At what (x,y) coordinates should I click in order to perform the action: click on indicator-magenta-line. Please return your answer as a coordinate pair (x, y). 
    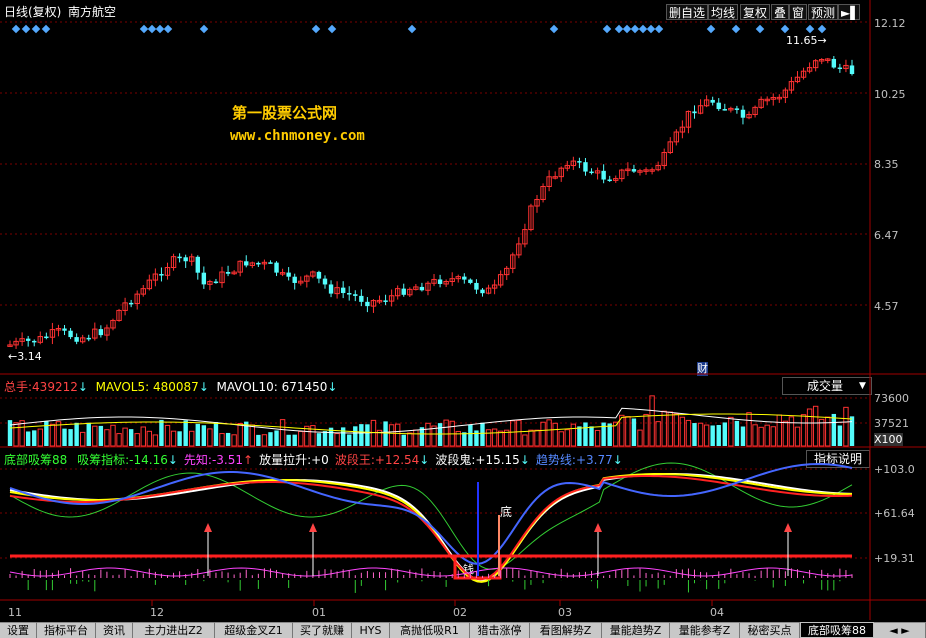
    Looking at the image, I should click on (431, 572).